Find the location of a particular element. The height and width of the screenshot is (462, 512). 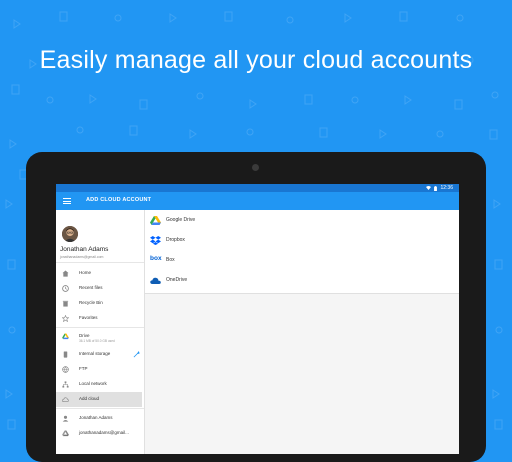

cloud-item-label: Box is located at coordinates (170, 260).